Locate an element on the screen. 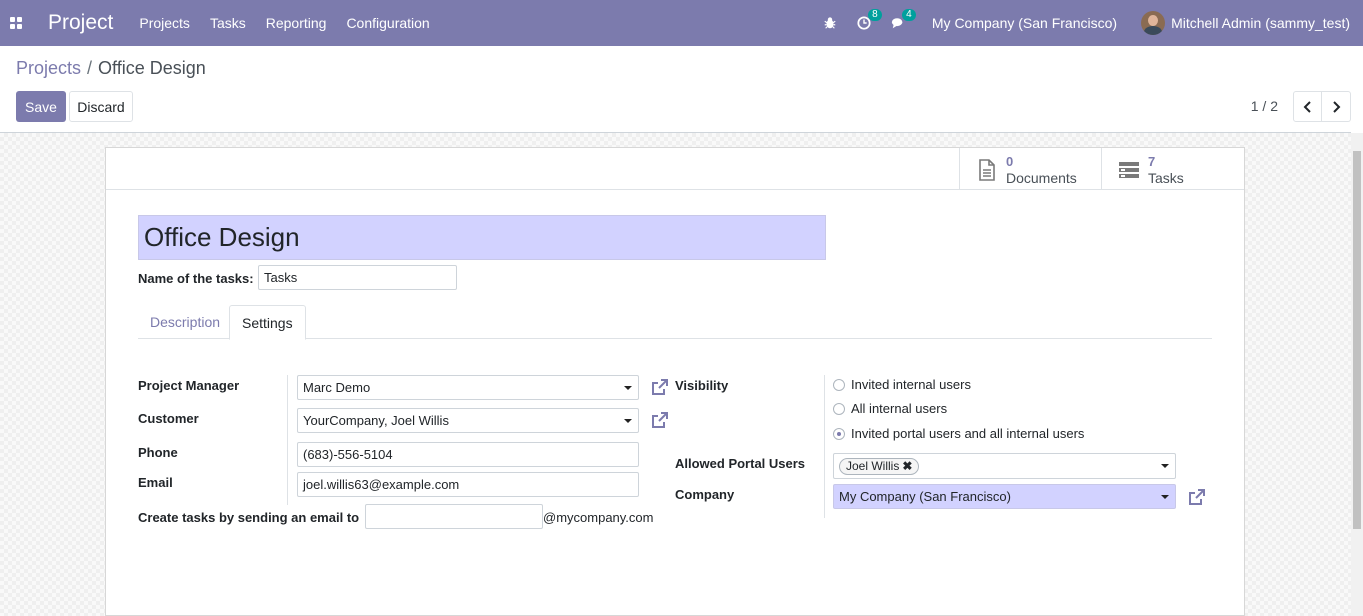 This screenshot has height=616, width=1363. right-column-divider is located at coordinates (824, 446).